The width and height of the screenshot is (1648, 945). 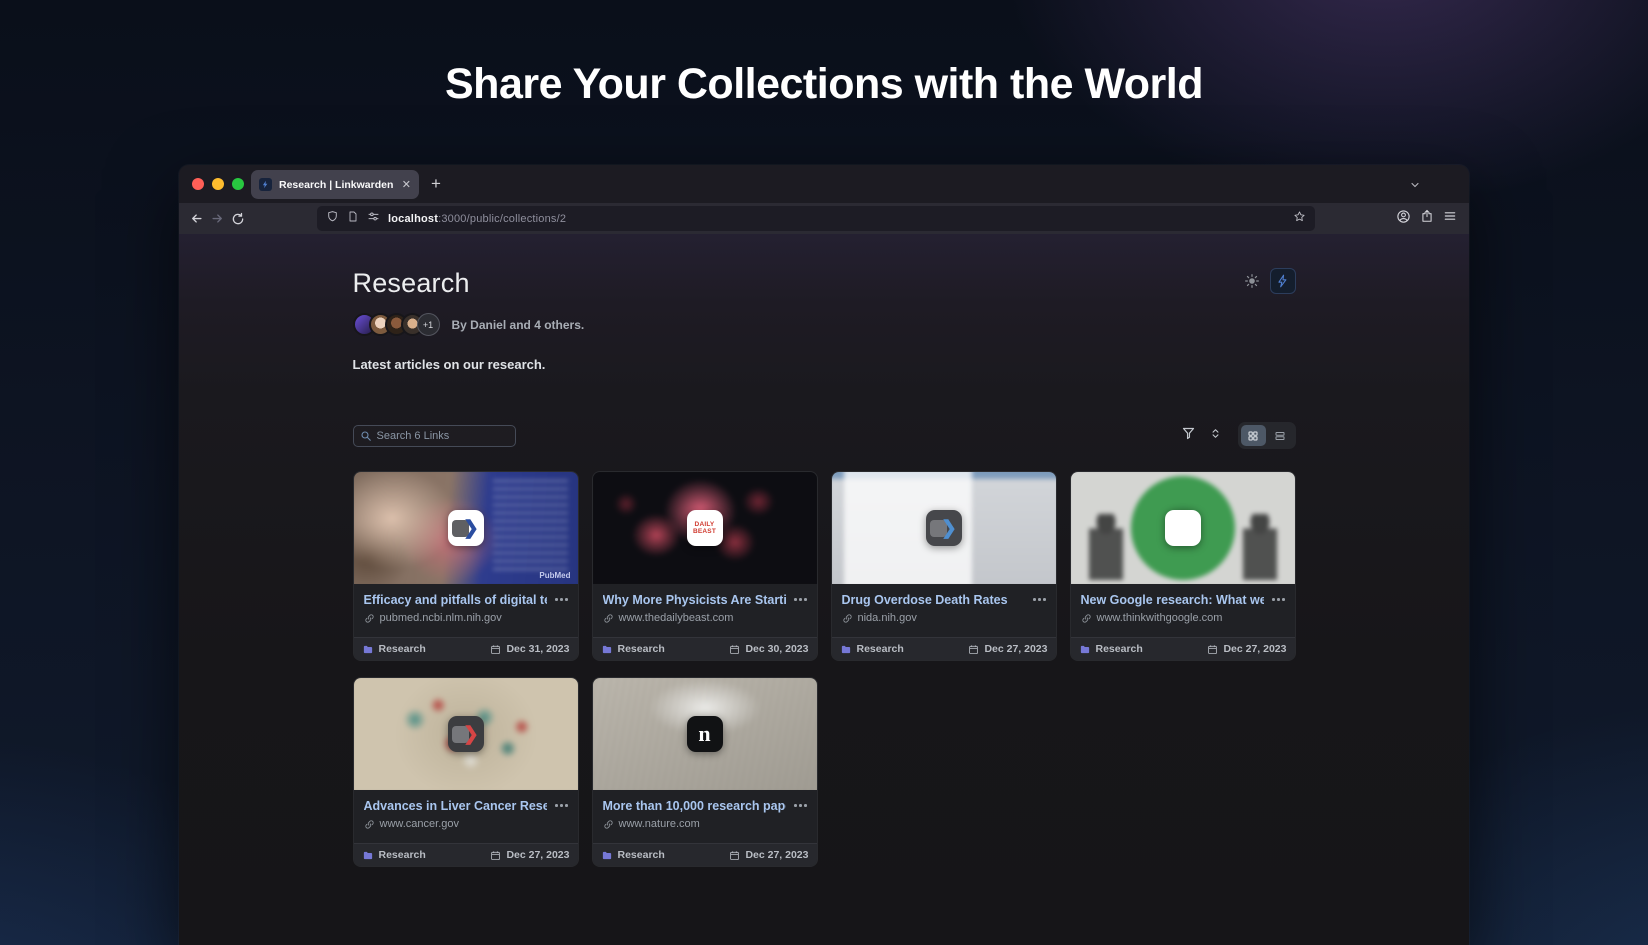 I want to click on search-box, so click(x=434, y=435).